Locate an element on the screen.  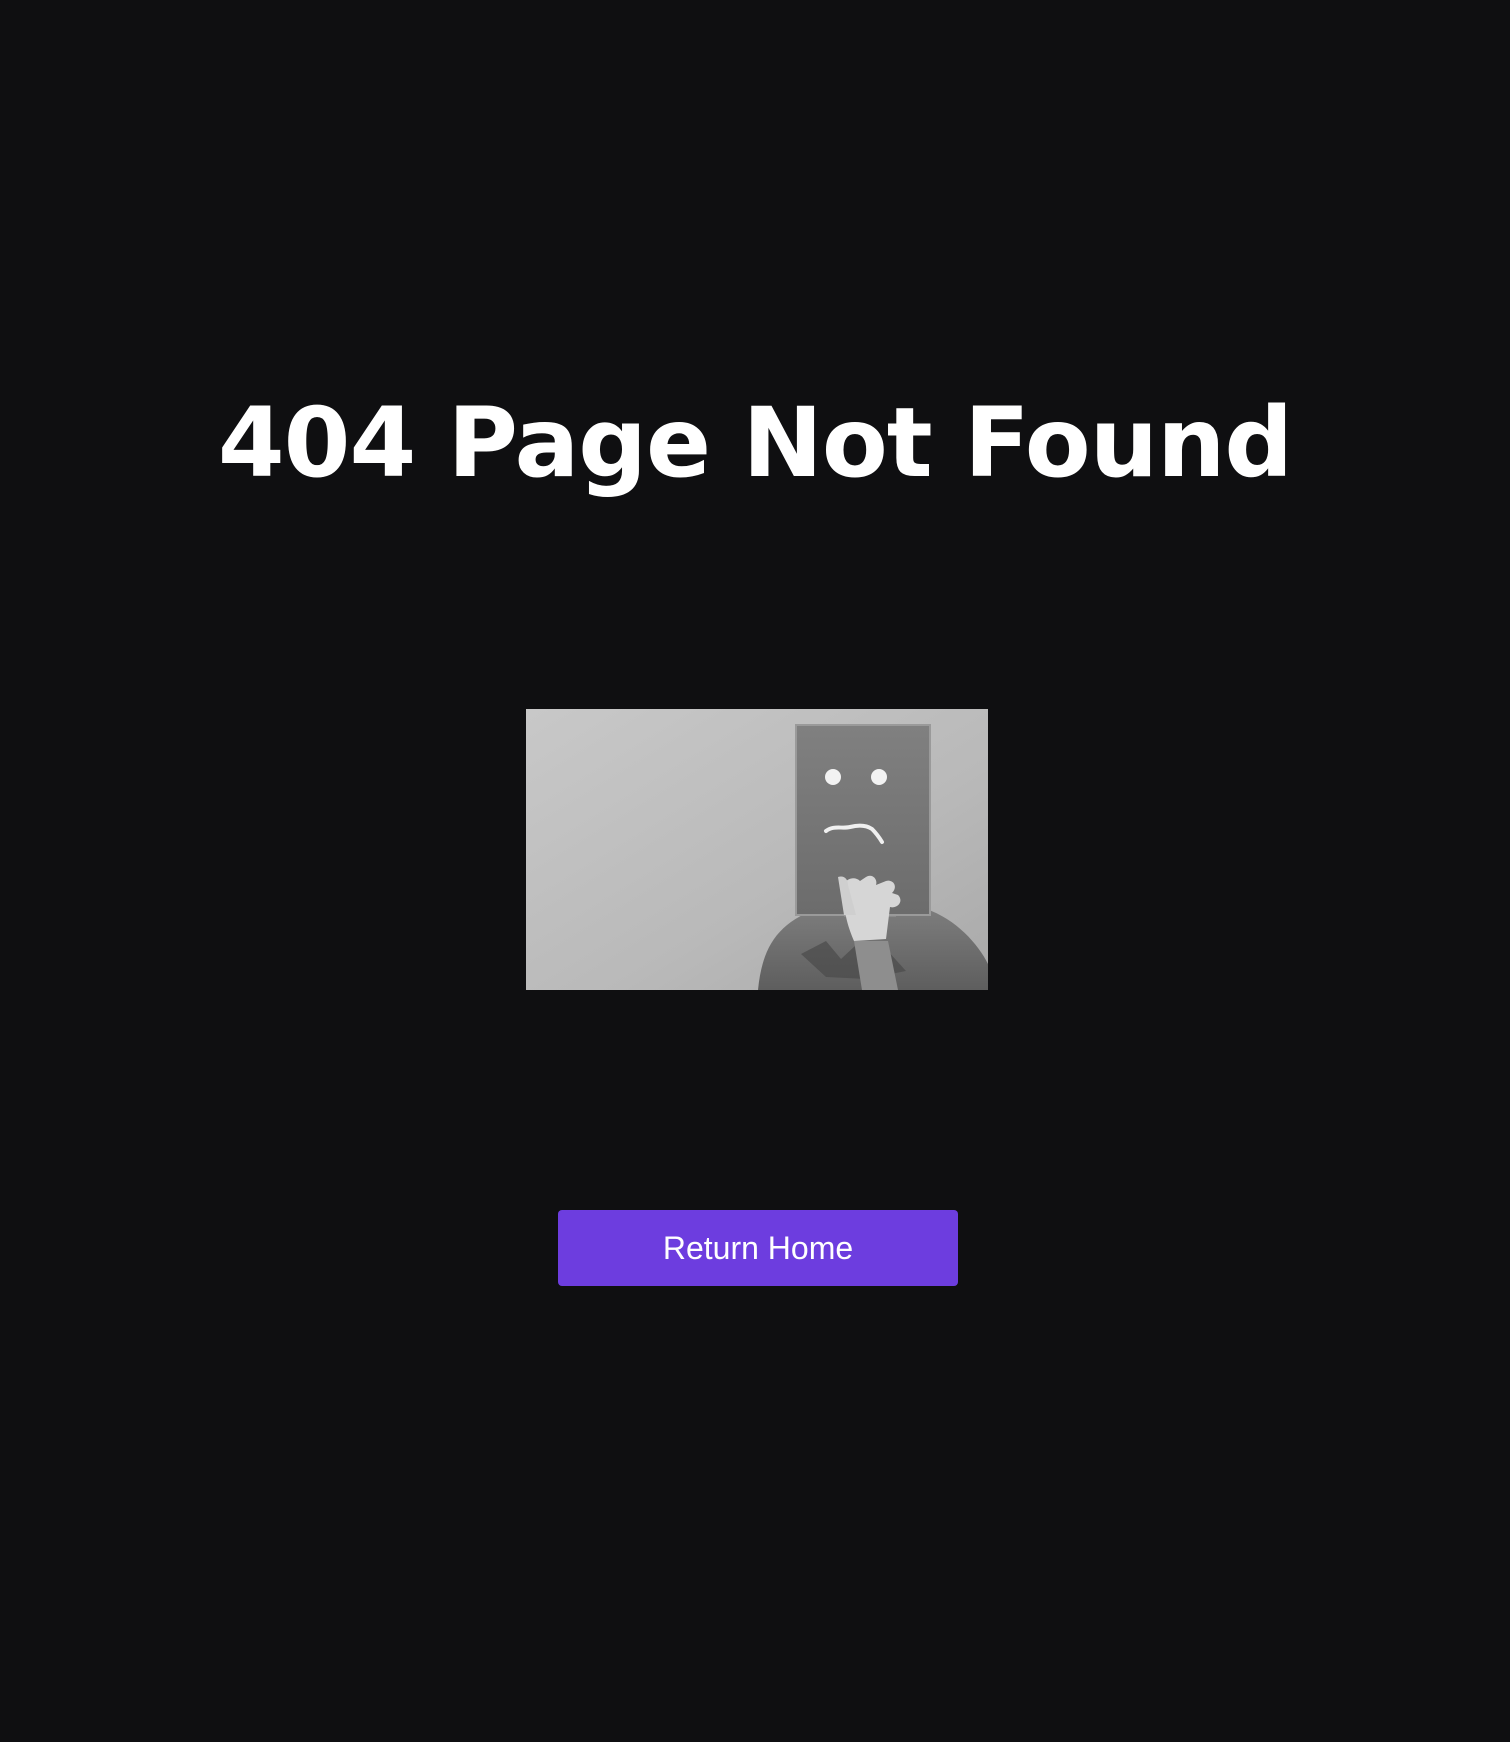
sad-face-image is located at coordinates (757, 849).